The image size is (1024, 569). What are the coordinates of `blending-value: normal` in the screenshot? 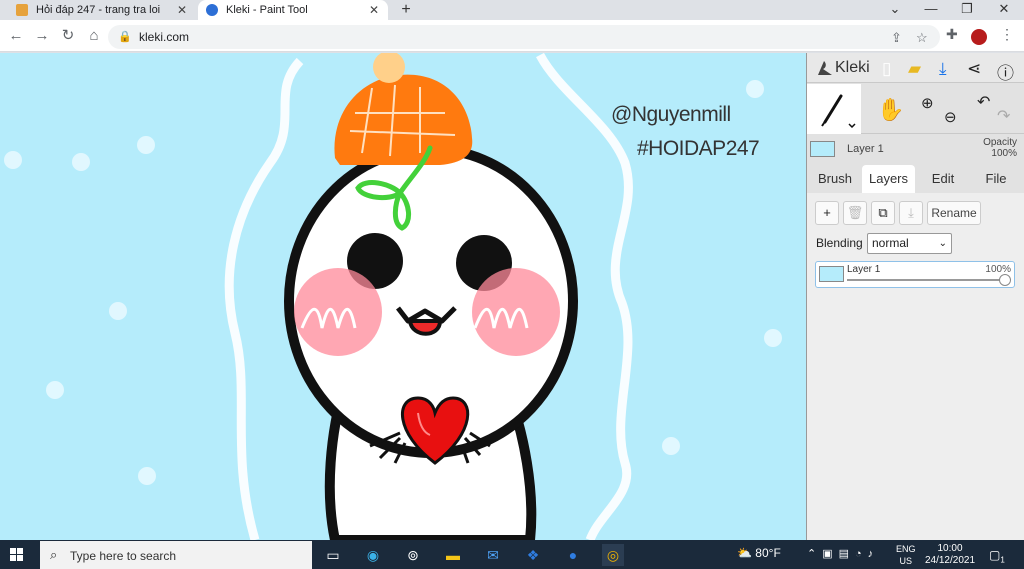 It's located at (890, 243).